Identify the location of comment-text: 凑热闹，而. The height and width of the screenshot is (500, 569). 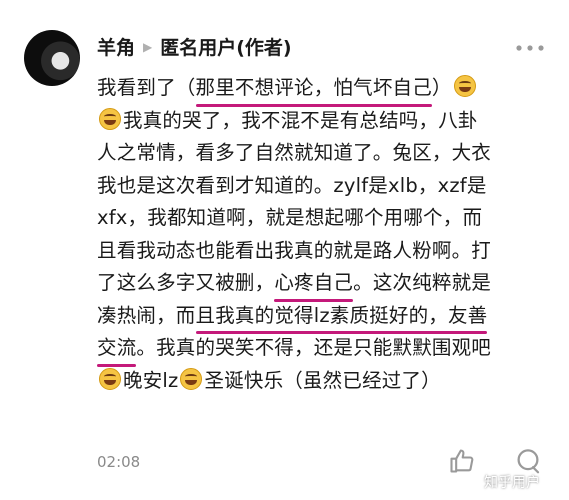
(146, 315).